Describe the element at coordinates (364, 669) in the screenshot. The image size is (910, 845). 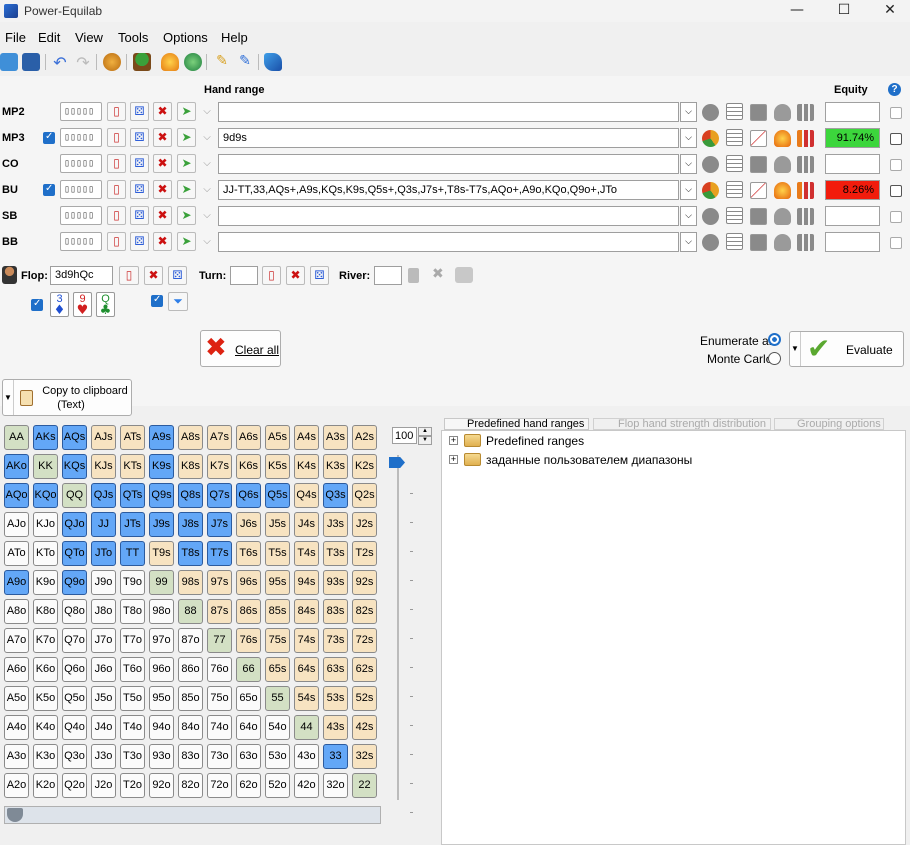
I see `hand-cell: 62s` at that location.